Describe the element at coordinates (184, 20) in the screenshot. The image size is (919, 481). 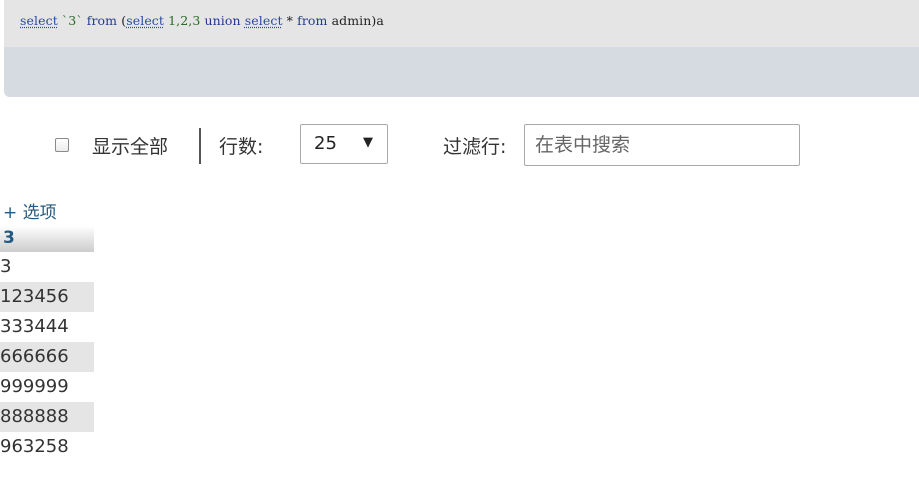
I see `sql-token: 1,2,3` at that location.